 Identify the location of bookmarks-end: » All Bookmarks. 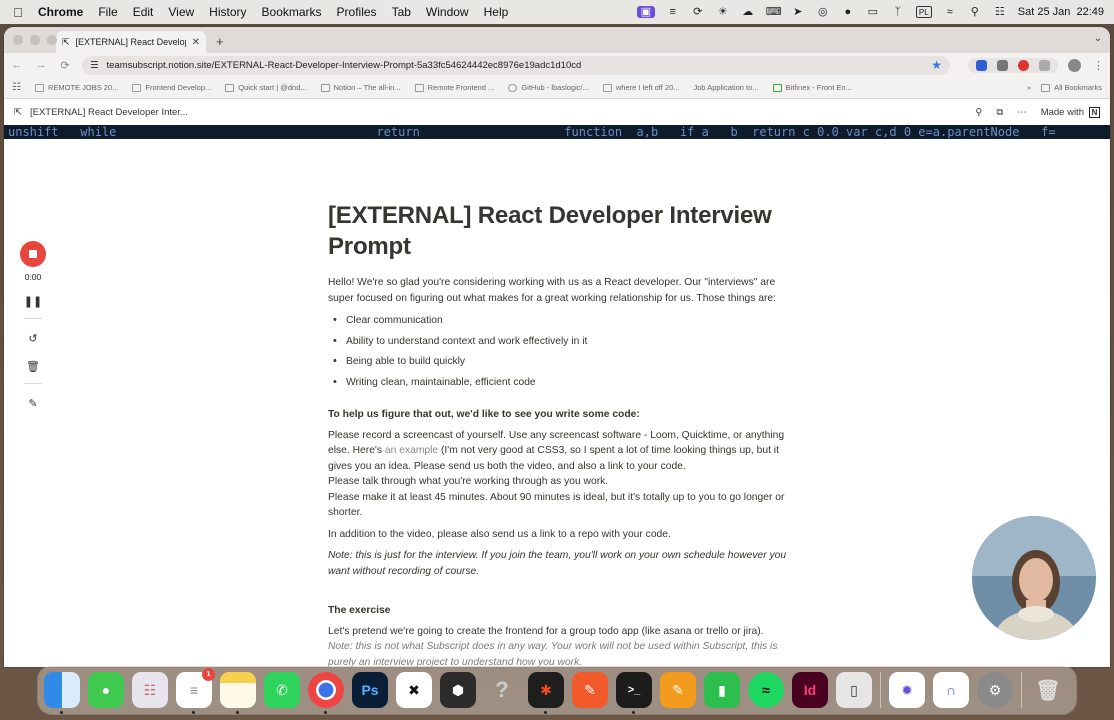
(1064, 87).